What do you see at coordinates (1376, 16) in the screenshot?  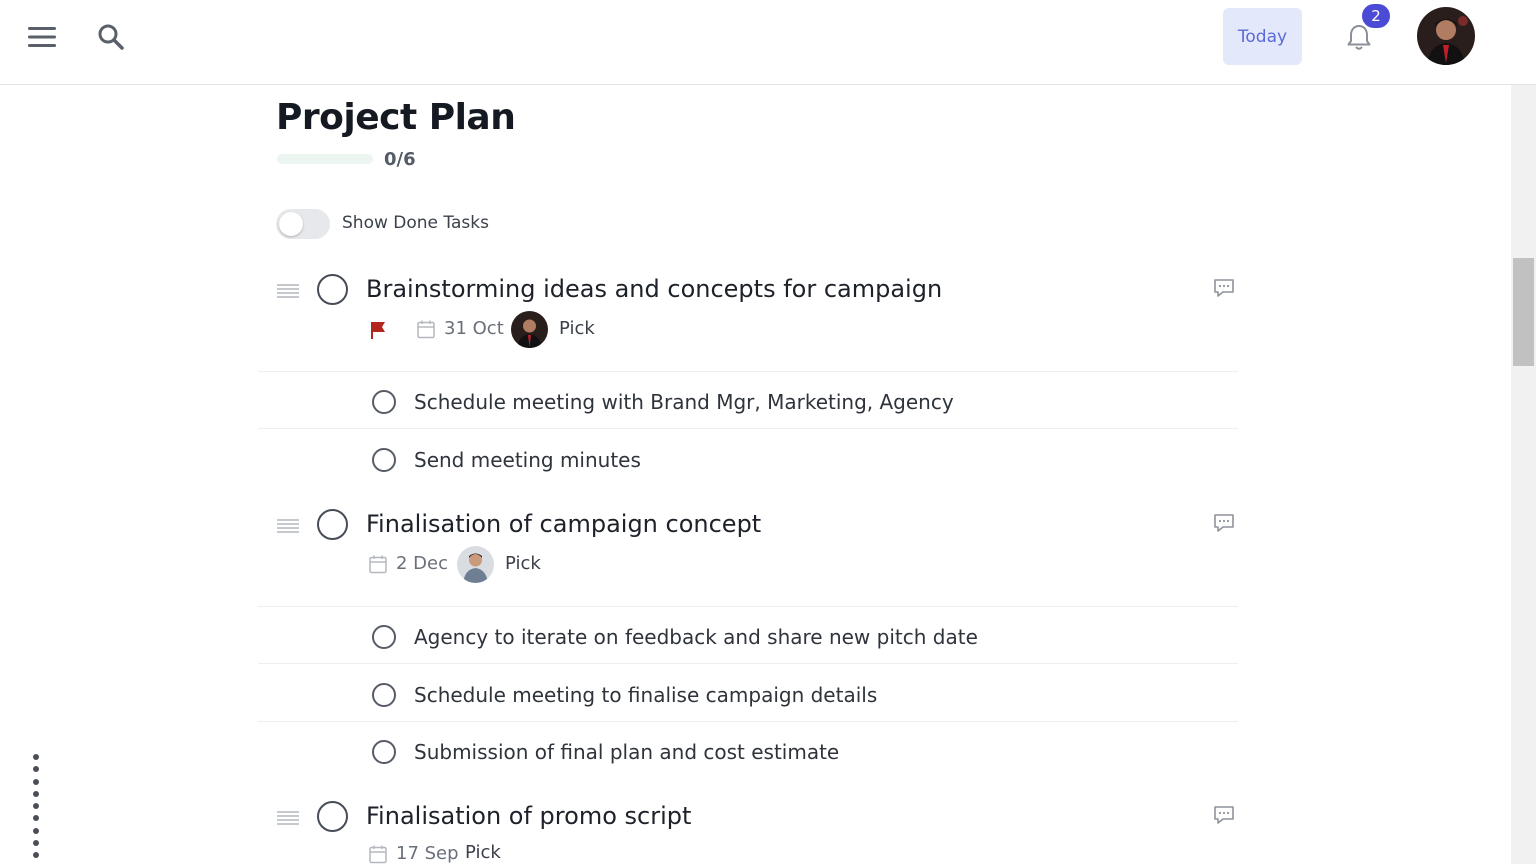 I see `notification-badge: 2` at bounding box center [1376, 16].